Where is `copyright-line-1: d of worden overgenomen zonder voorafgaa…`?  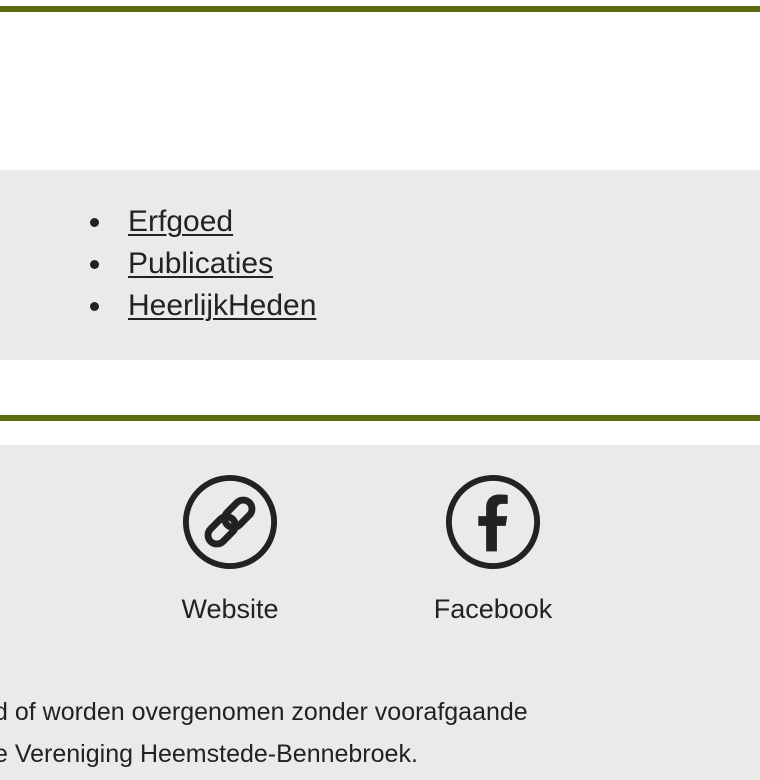
copyright-line-1: d of worden overgenomen zonder voorafgaa… is located at coordinates (264, 712).